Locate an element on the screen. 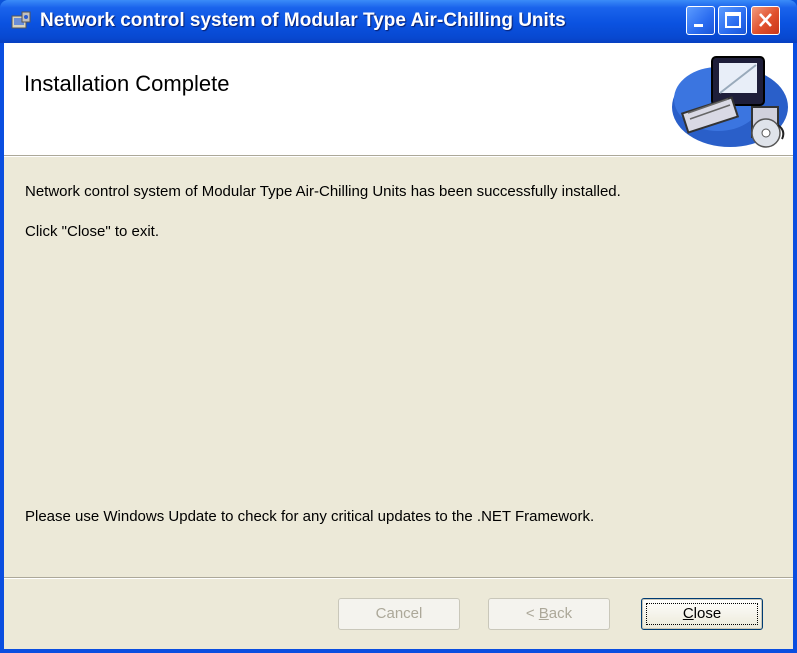  minimize-button is located at coordinates (700, 20).